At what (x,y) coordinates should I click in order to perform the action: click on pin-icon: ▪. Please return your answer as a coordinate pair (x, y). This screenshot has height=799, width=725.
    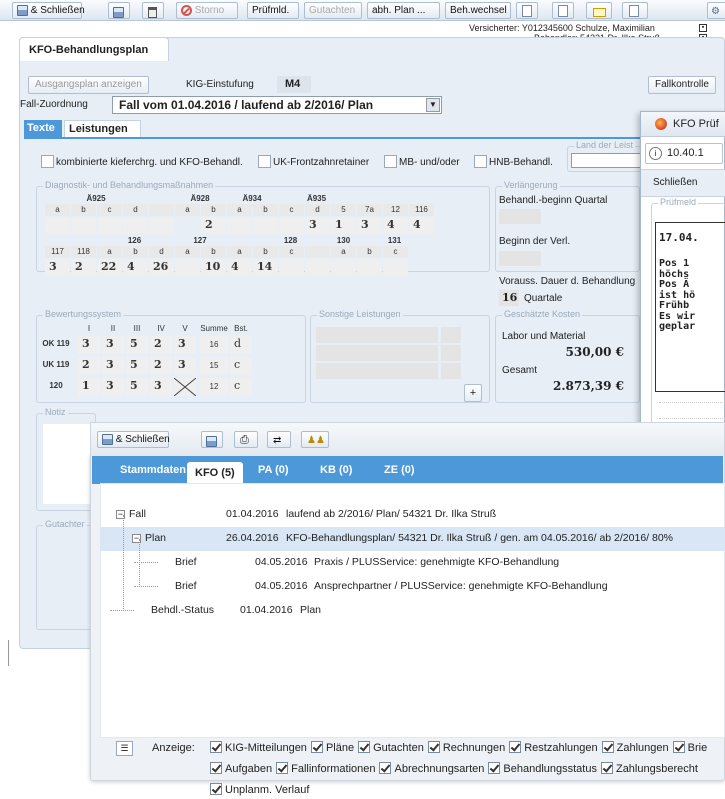
    Looking at the image, I should click on (703, 28).